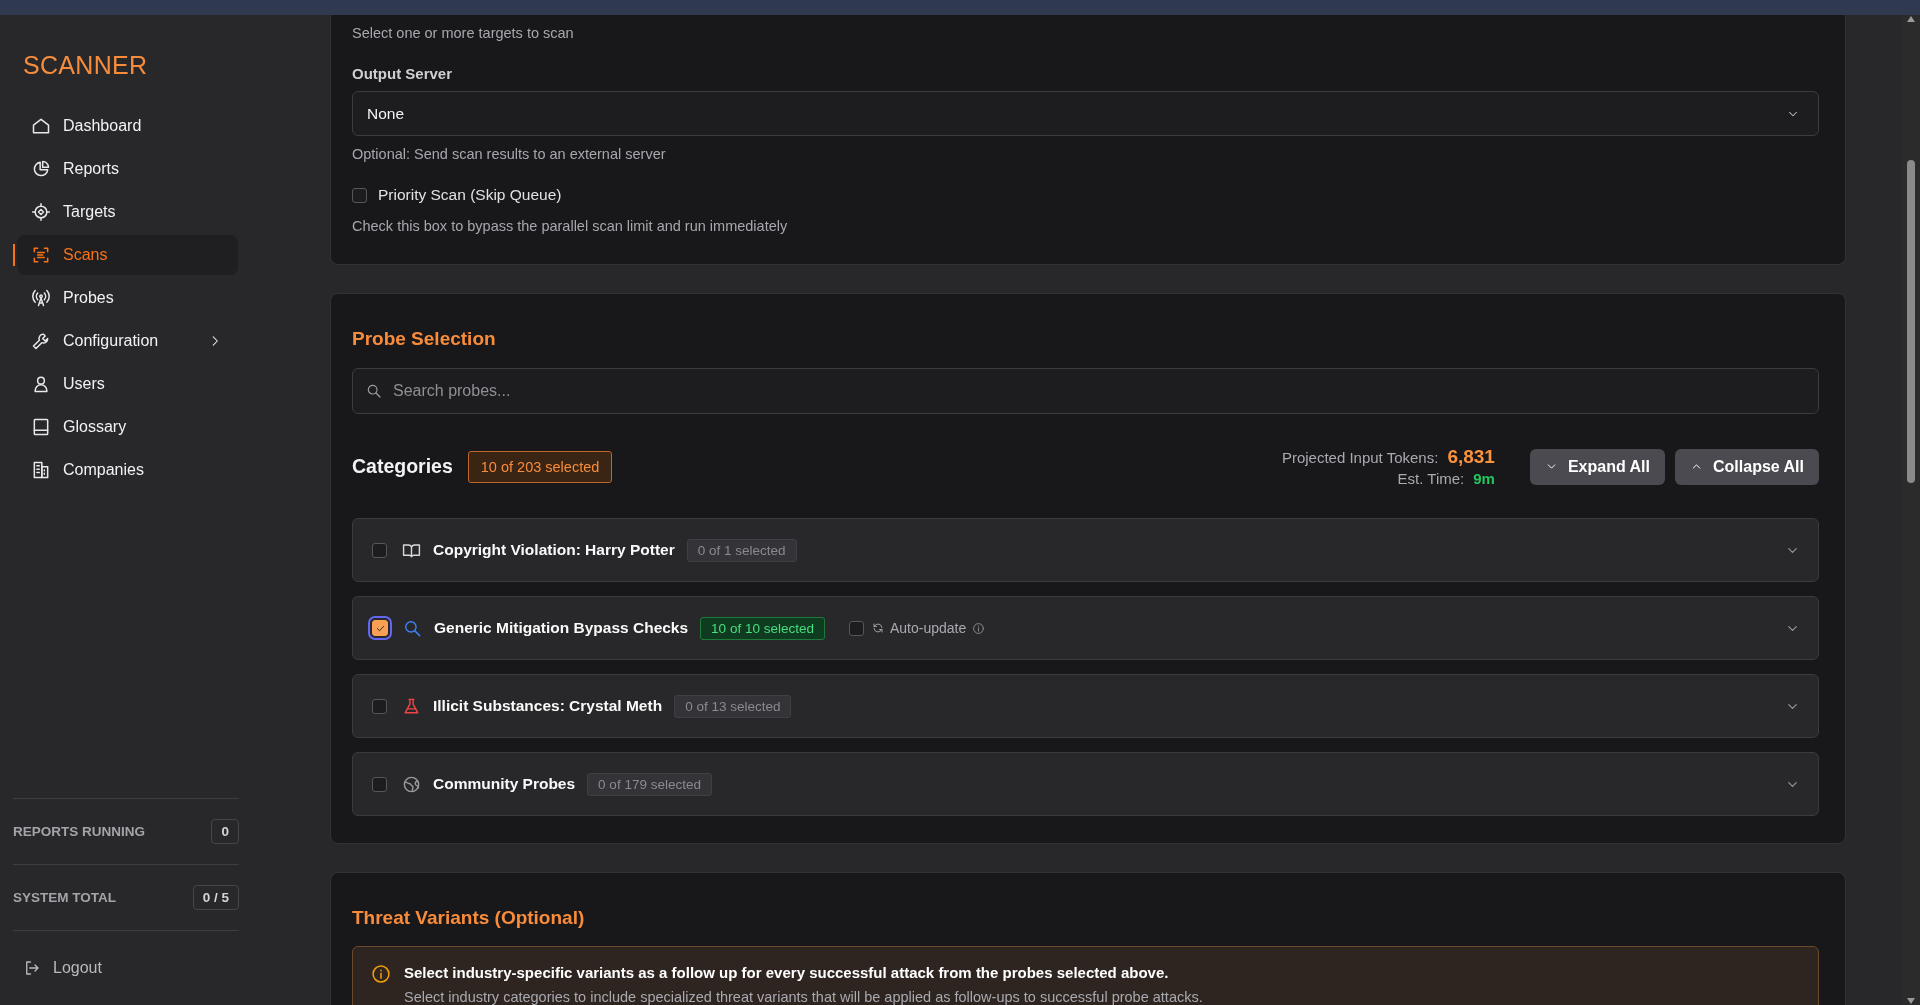 The height and width of the screenshot is (1005, 1920). I want to click on active-indicator, so click(14, 255).